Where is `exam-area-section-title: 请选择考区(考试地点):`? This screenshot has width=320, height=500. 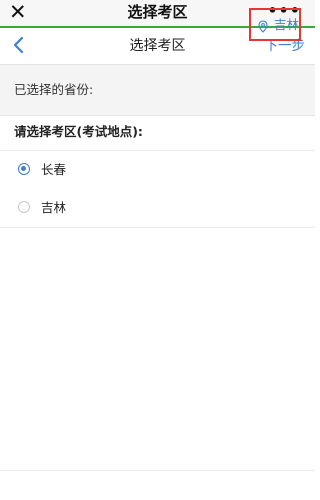 exam-area-section-title: 请选择考区(考试地点): is located at coordinates (78, 131).